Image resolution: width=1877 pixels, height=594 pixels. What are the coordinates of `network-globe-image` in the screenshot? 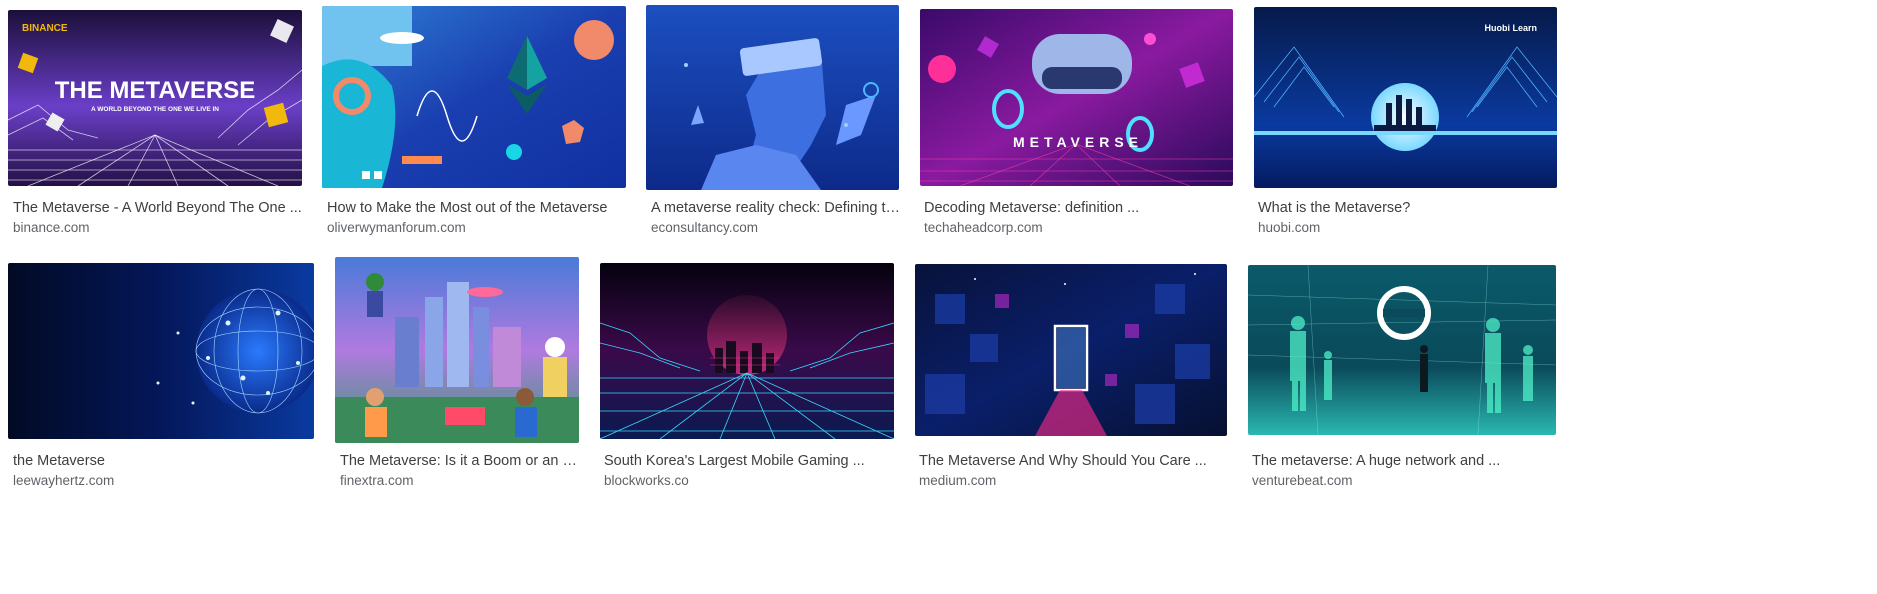 It's located at (161, 351).